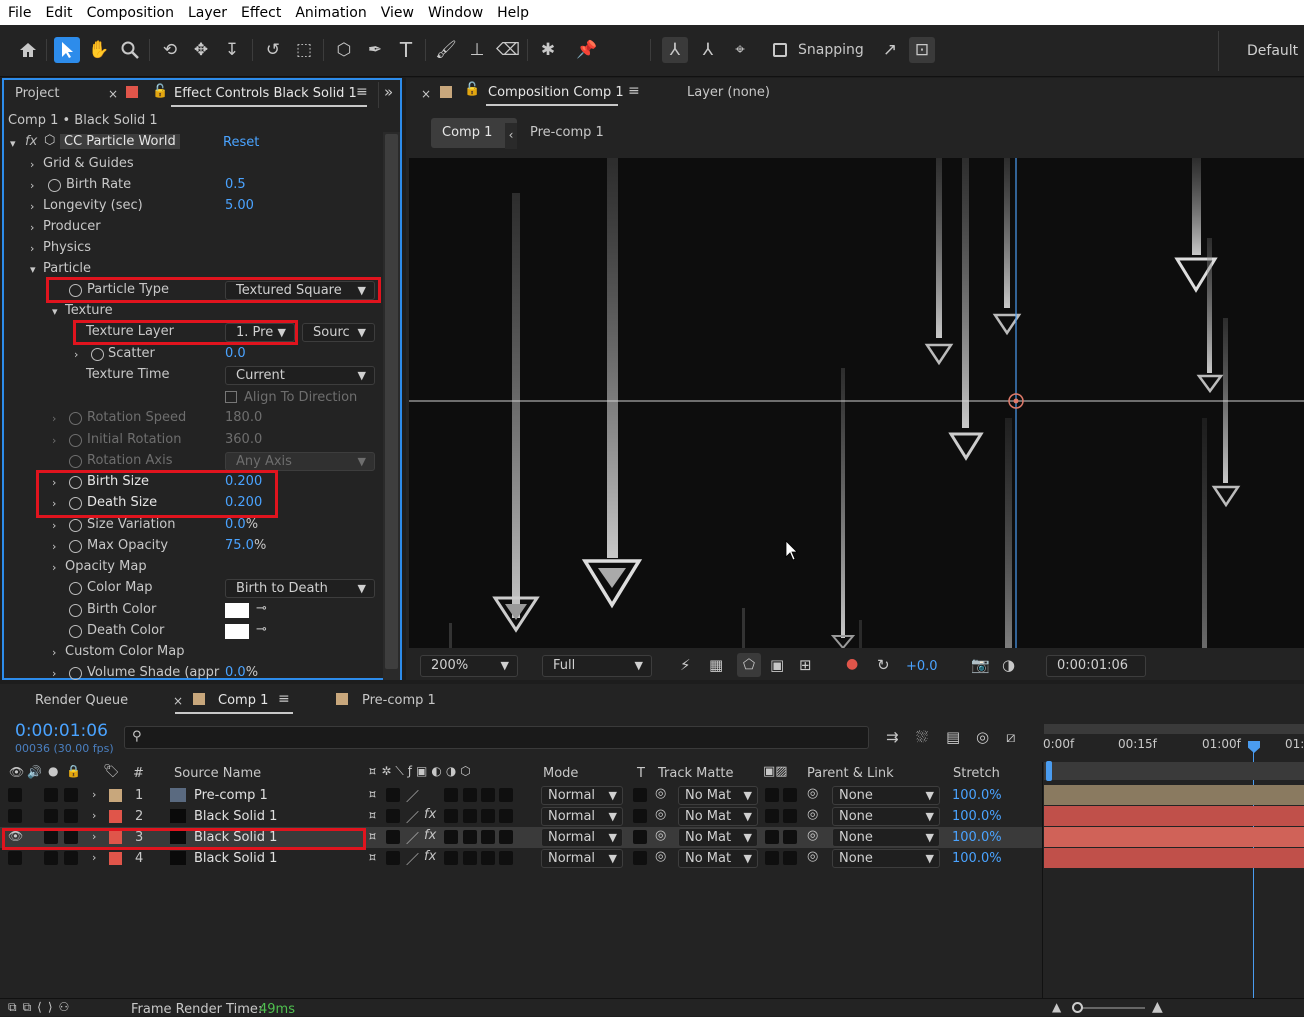  Describe the element at coordinates (375, 50) in the screenshot. I see `pen-tool-icon: ✒` at that location.